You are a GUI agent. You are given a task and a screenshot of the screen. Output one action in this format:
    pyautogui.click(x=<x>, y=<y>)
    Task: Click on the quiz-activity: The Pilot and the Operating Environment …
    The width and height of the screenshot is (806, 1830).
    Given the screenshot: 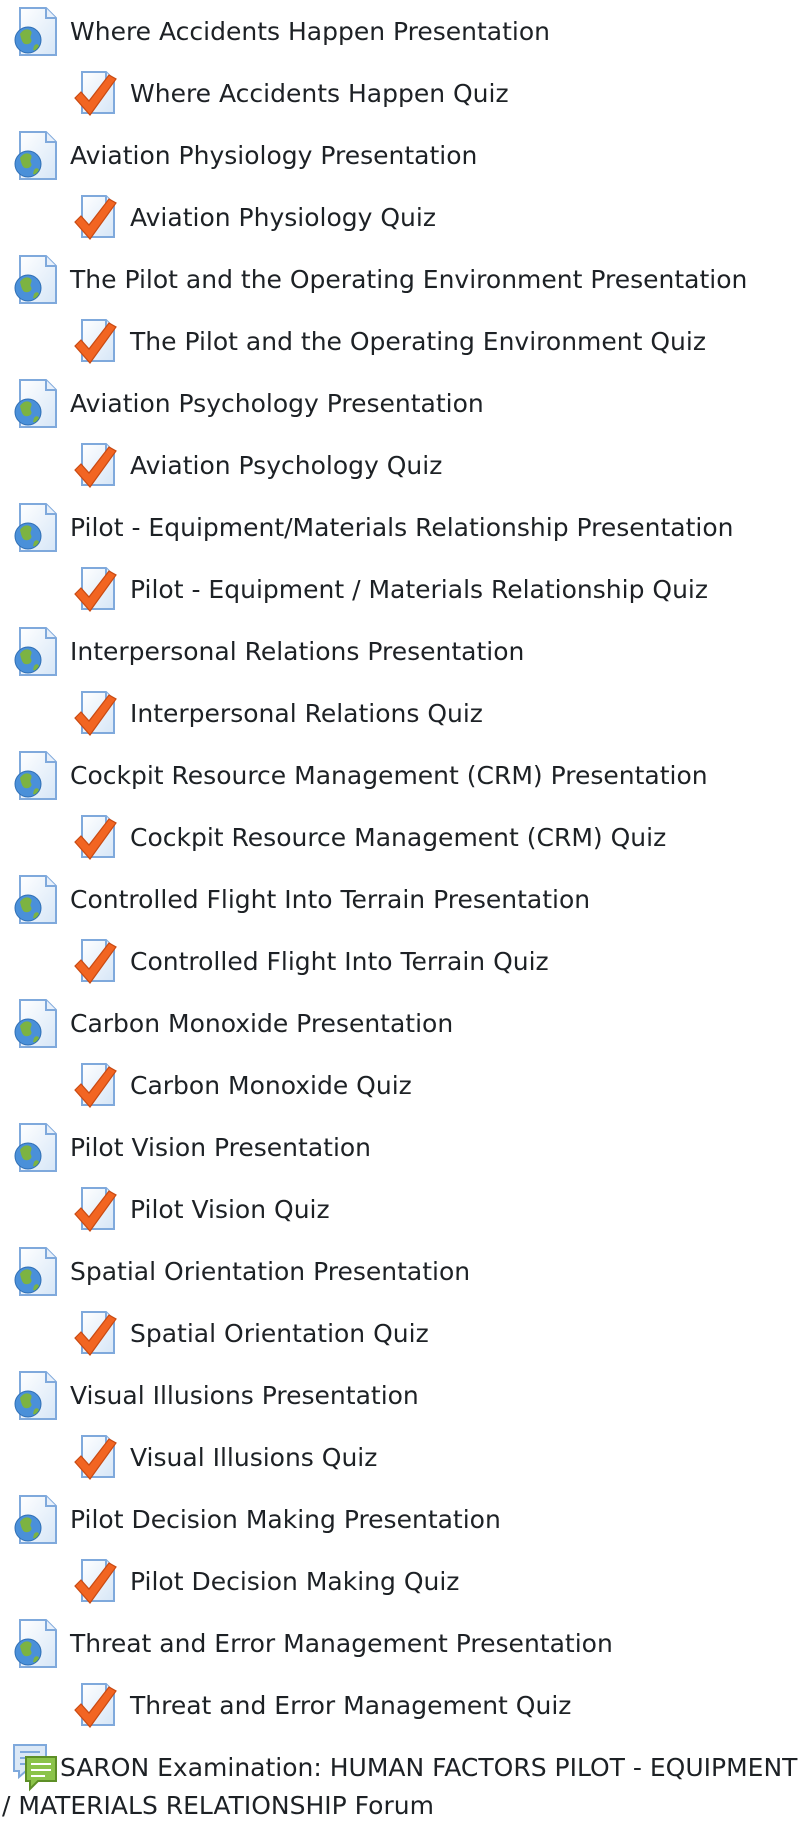 What is the action you would take?
    pyautogui.click(x=389, y=342)
    